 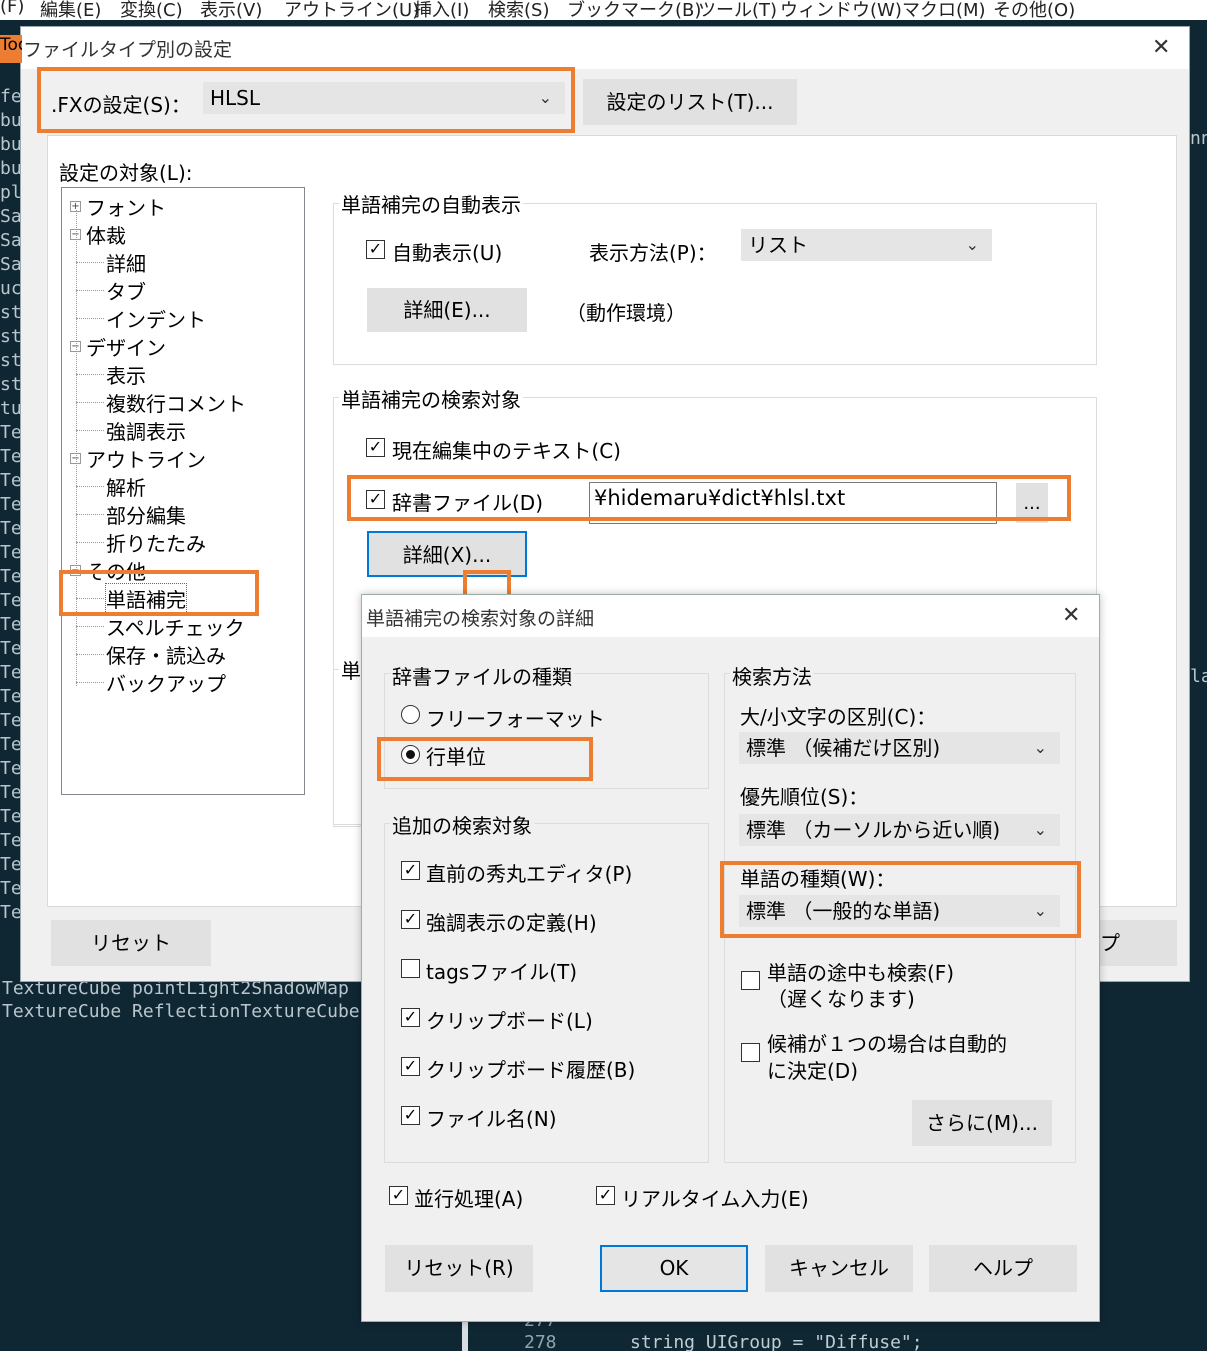 What do you see at coordinates (410, 714) in the screenshot?
I see `radio-free-format` at bounding box center [410, 714].